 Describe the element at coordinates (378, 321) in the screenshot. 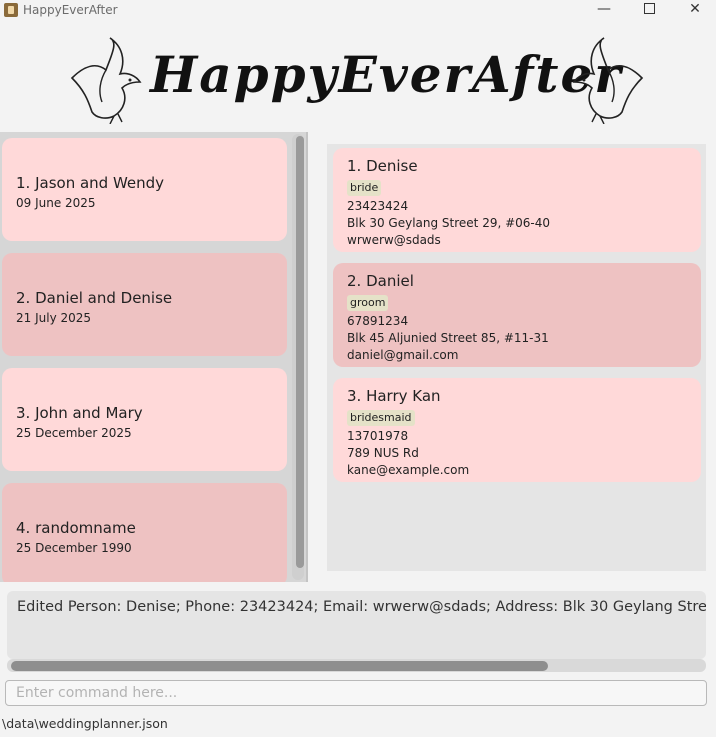

I see `person-phone: 67891234` at that location.